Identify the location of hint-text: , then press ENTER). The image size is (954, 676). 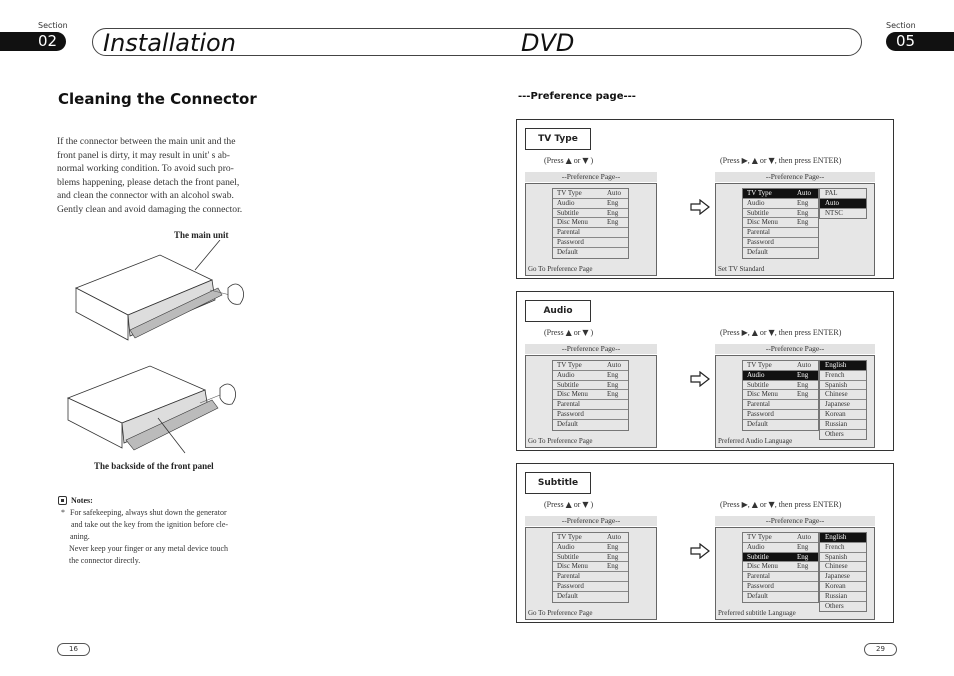
(808, 332).